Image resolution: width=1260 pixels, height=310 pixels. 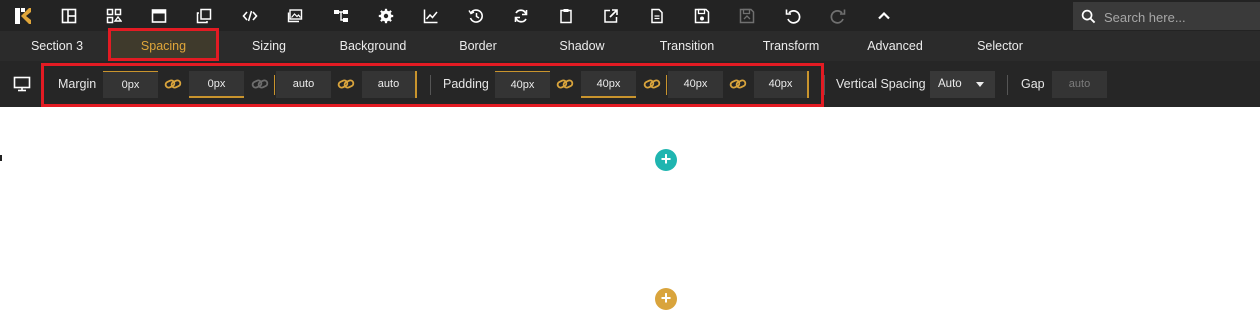 What do you see at coordinates (1088, 16) in the screenshot?
I see `search-icon` at bounding box center [1088, 16].